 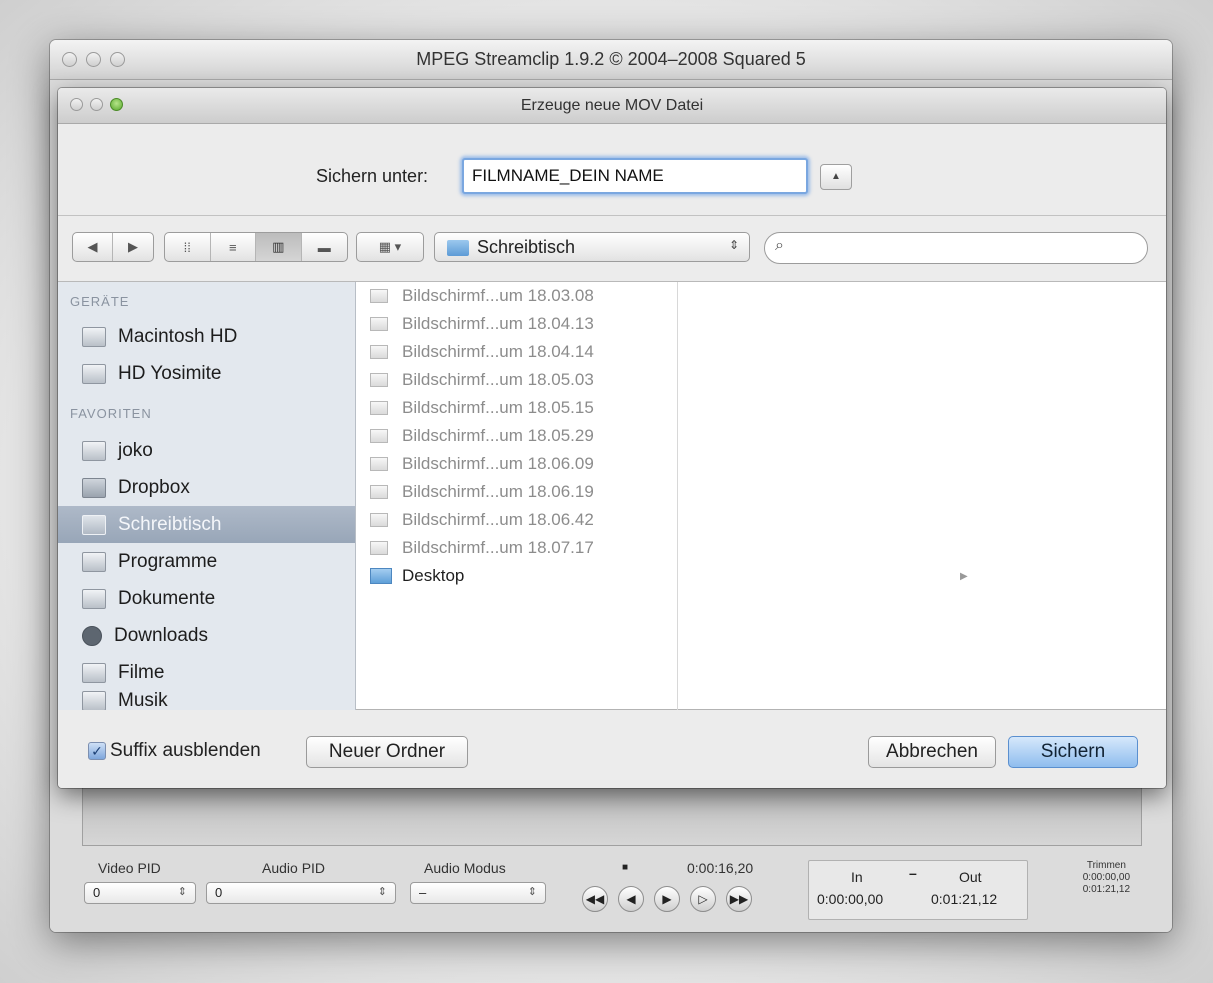 What do you see at coordinates (97, 751) in the screenshot?
I see `checkmark-icon: ✓` at bounding box center [97, 751].